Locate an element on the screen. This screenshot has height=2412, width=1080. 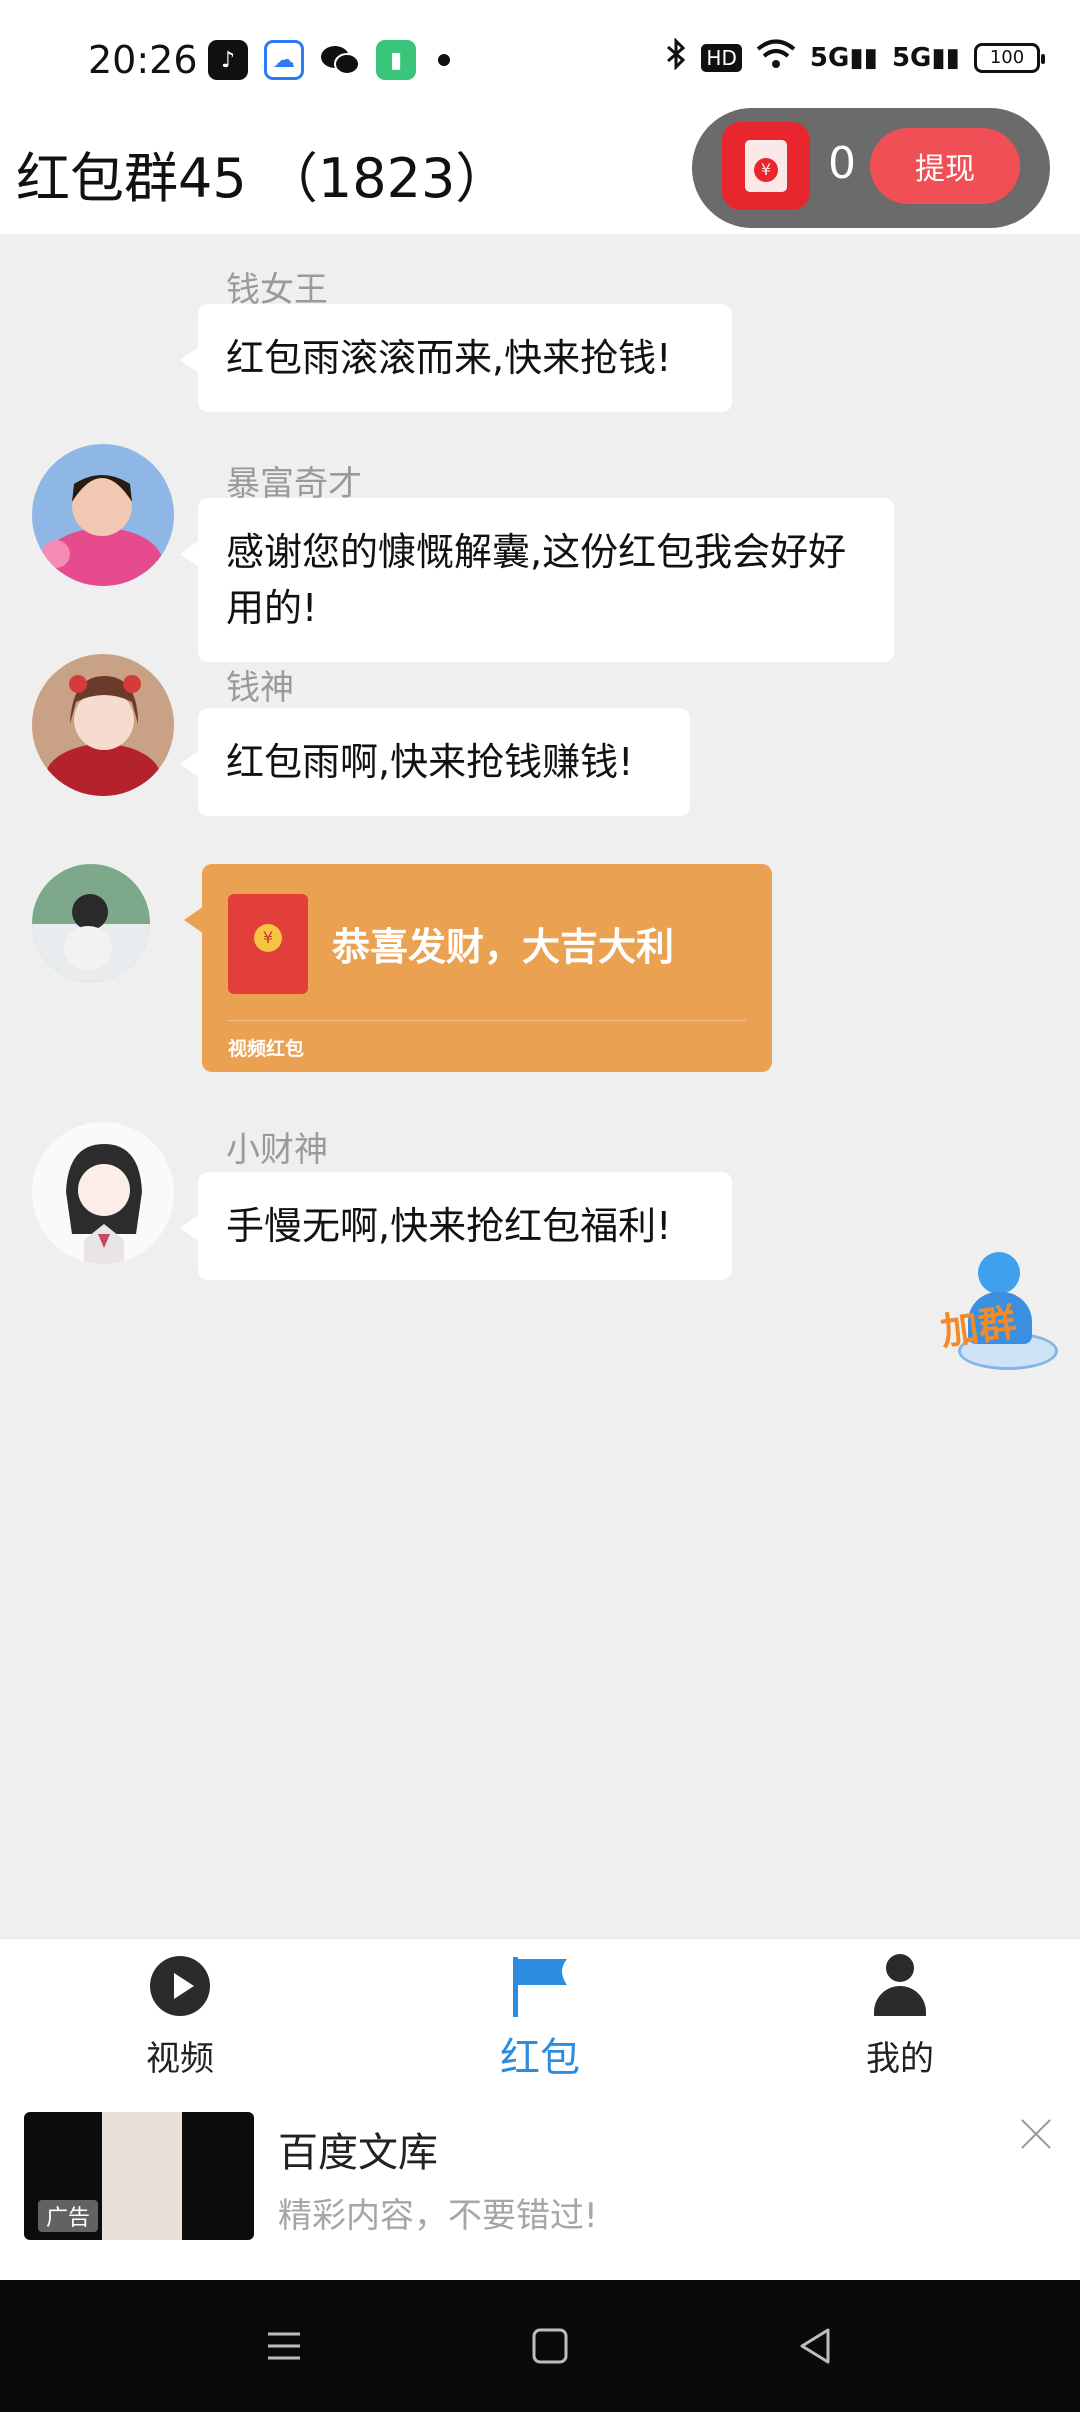
red-packet-greeting: 恭喜发财，大吉大利 is located at coordinates (503, 947).